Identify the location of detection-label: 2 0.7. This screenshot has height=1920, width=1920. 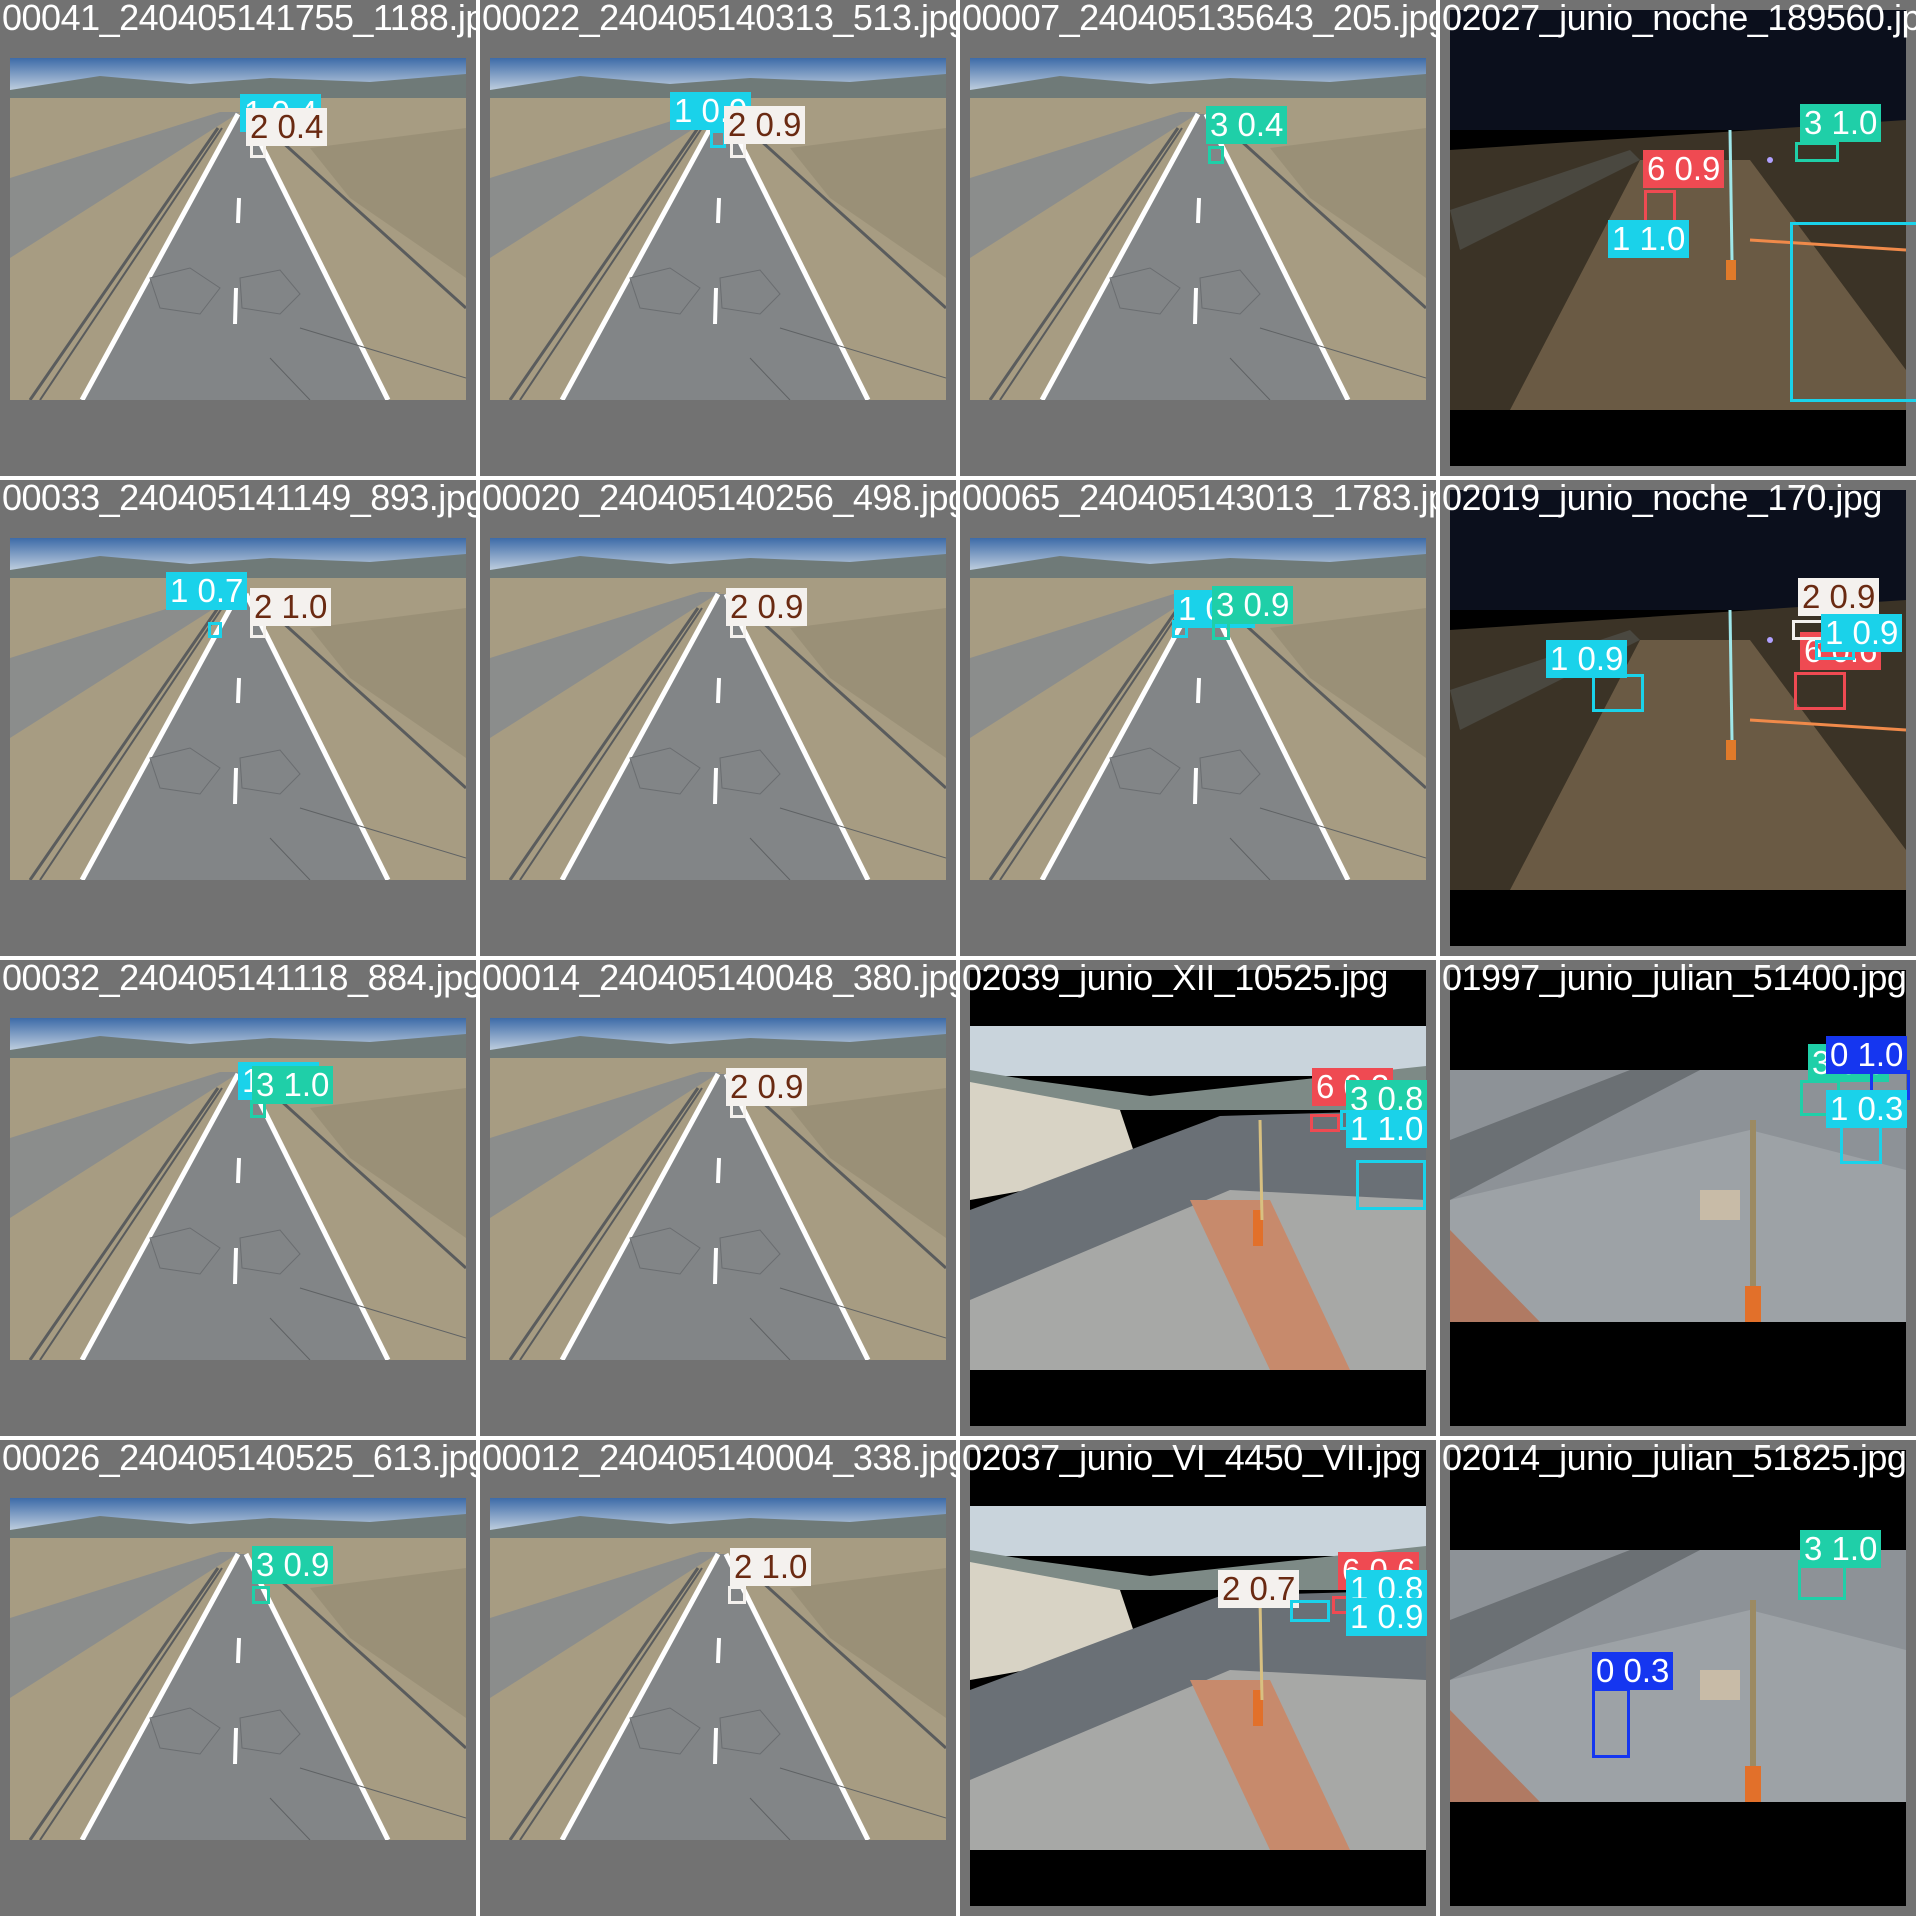
(1259, 1589).